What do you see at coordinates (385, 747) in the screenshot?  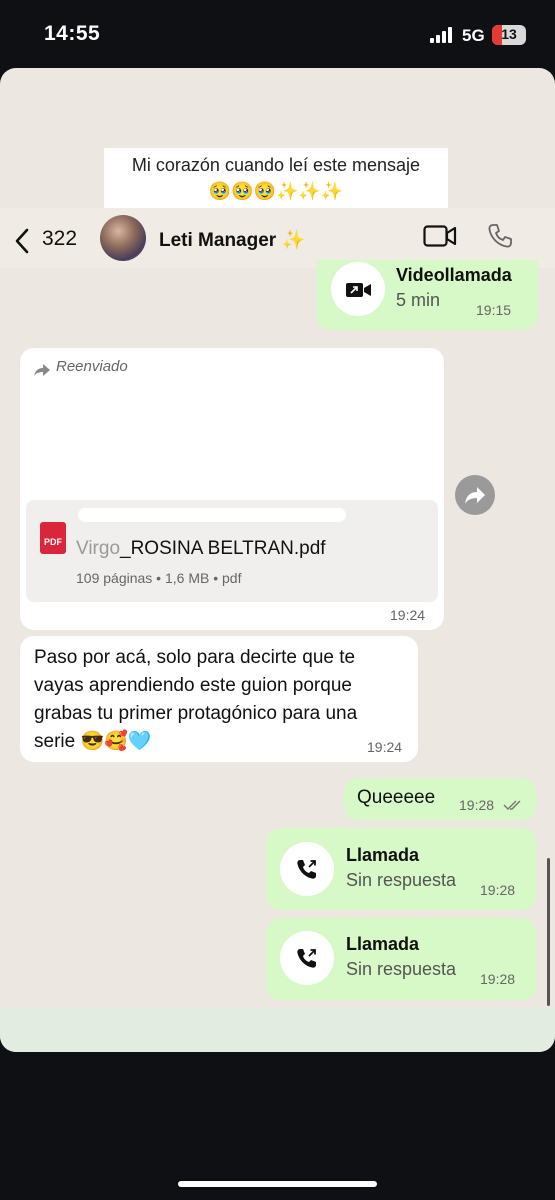 I see `incoming-message-time: 19:24` at bounding box center [385, 747].